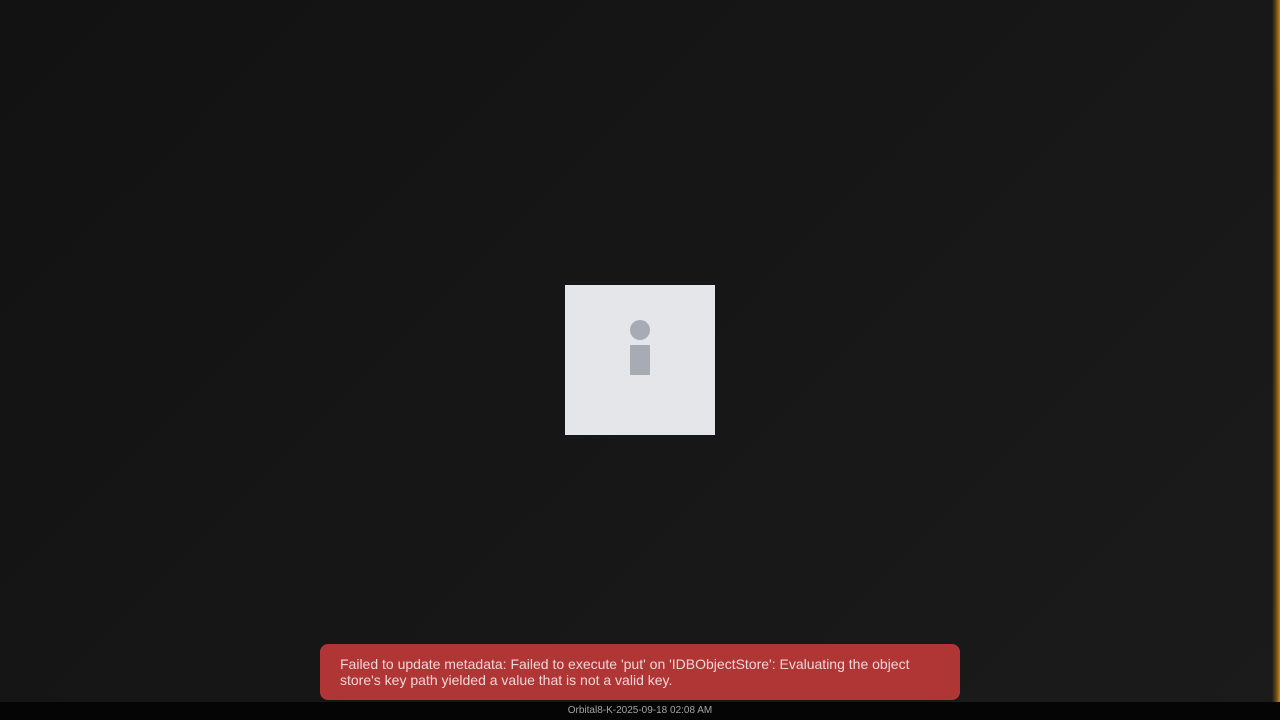 Image resolution: width=1280 pixels, height=720 pixels. I want to click on status-bar: Orbital8-K-2025-09-18 02:08 AM, so click(640, 711).